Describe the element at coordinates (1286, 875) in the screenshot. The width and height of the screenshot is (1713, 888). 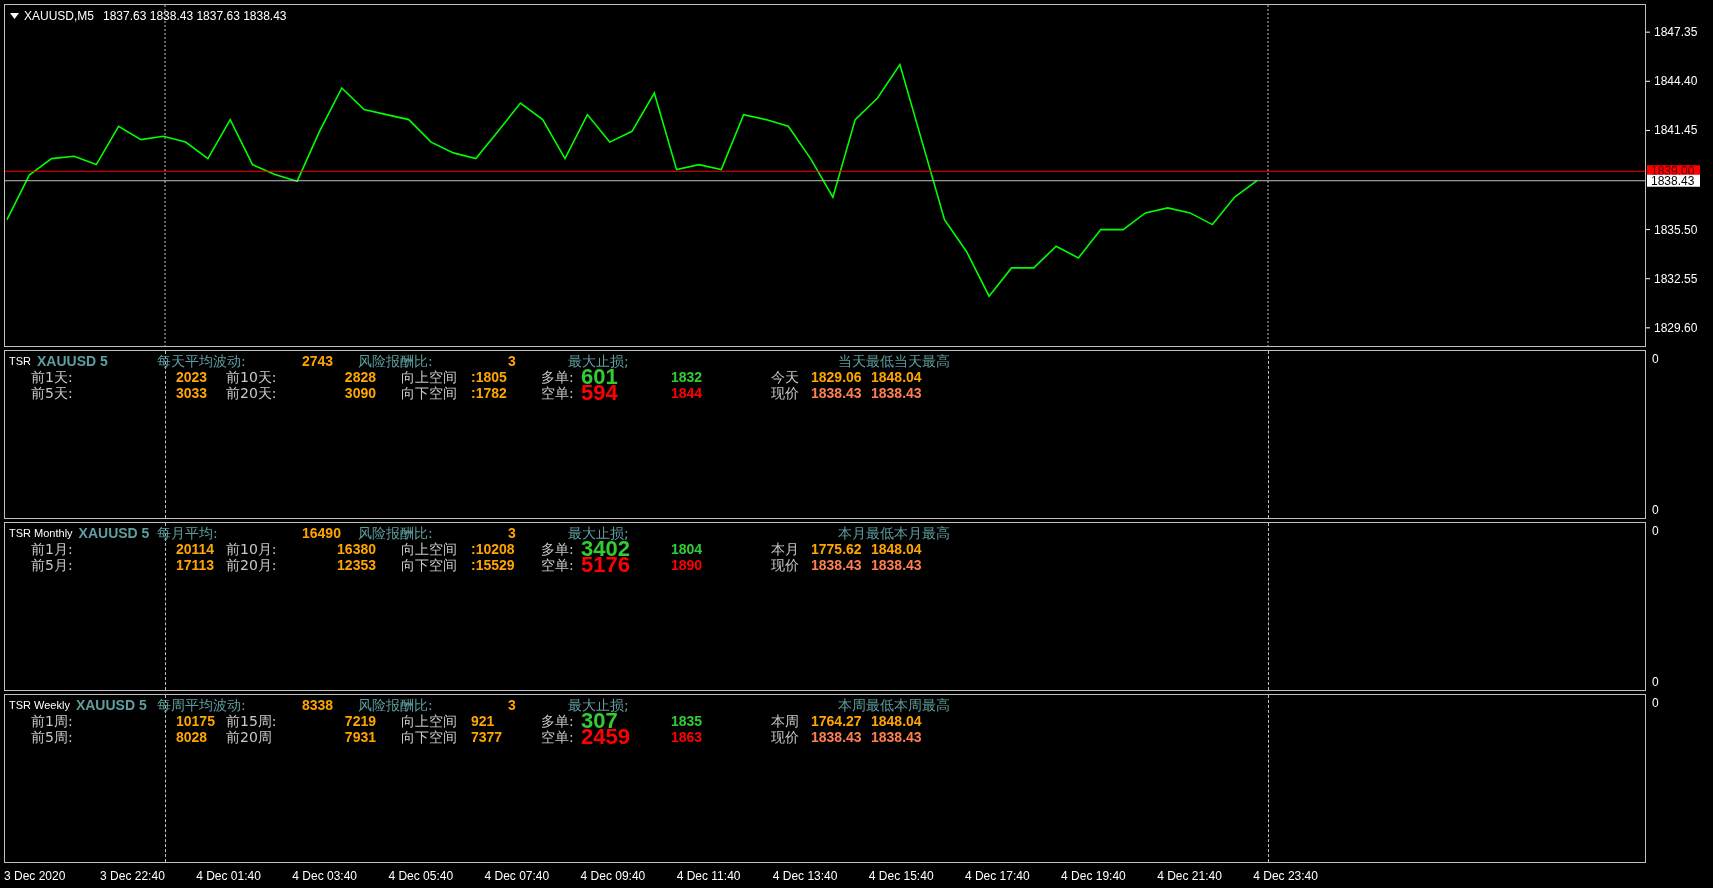
I see `time-label: 4 Dec 23:40` at that location.